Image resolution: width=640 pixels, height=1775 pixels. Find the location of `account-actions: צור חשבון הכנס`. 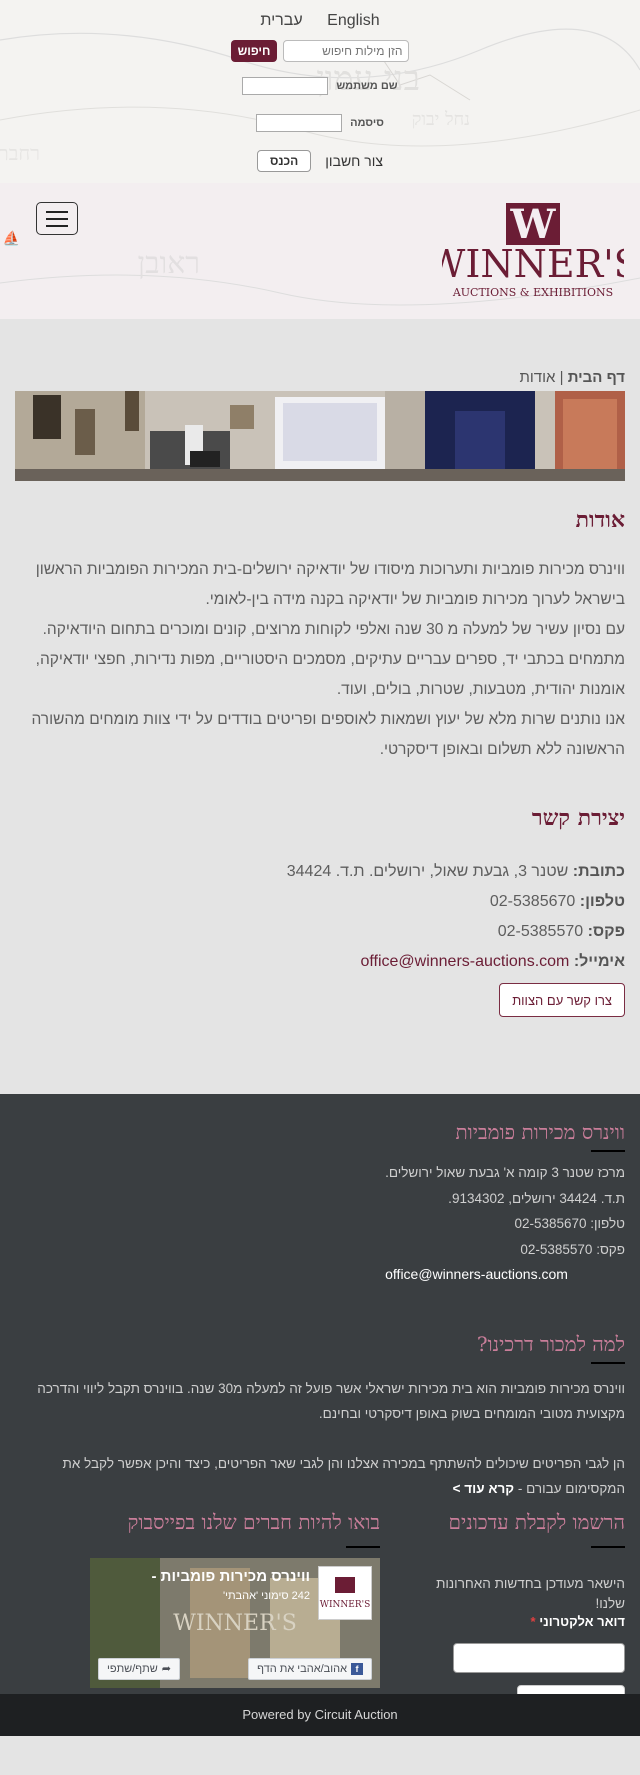

account-actions: צור חשבון הכנס is located at coordinates (320, 161).